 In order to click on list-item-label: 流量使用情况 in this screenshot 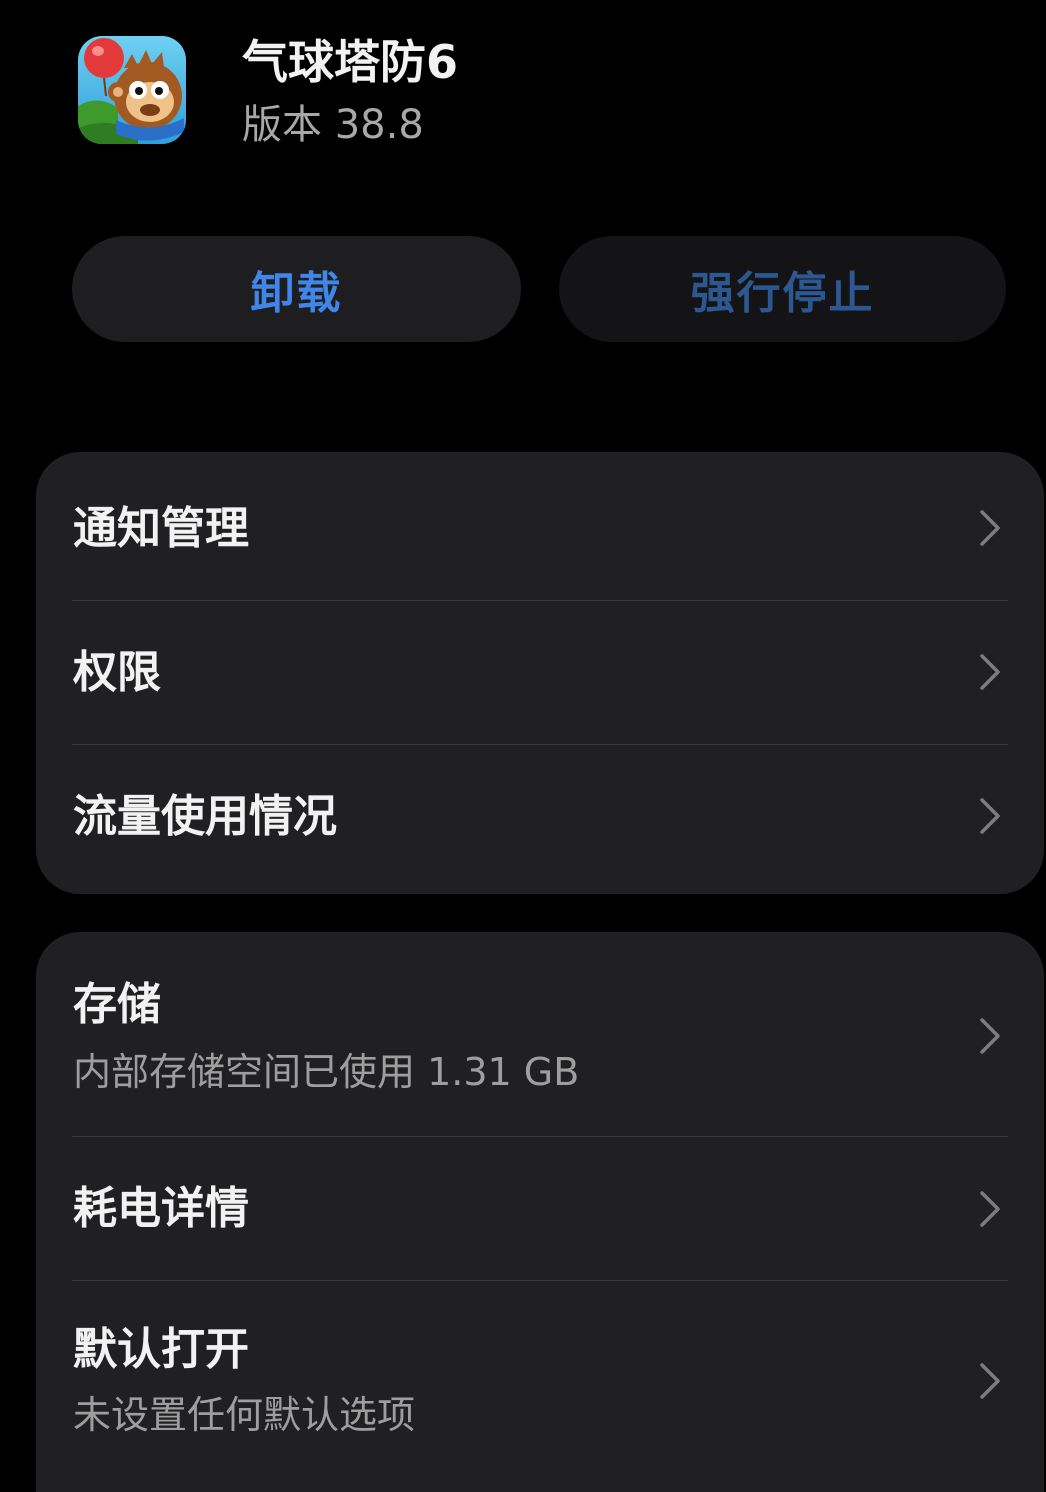, I will do `click(205, 816)`.